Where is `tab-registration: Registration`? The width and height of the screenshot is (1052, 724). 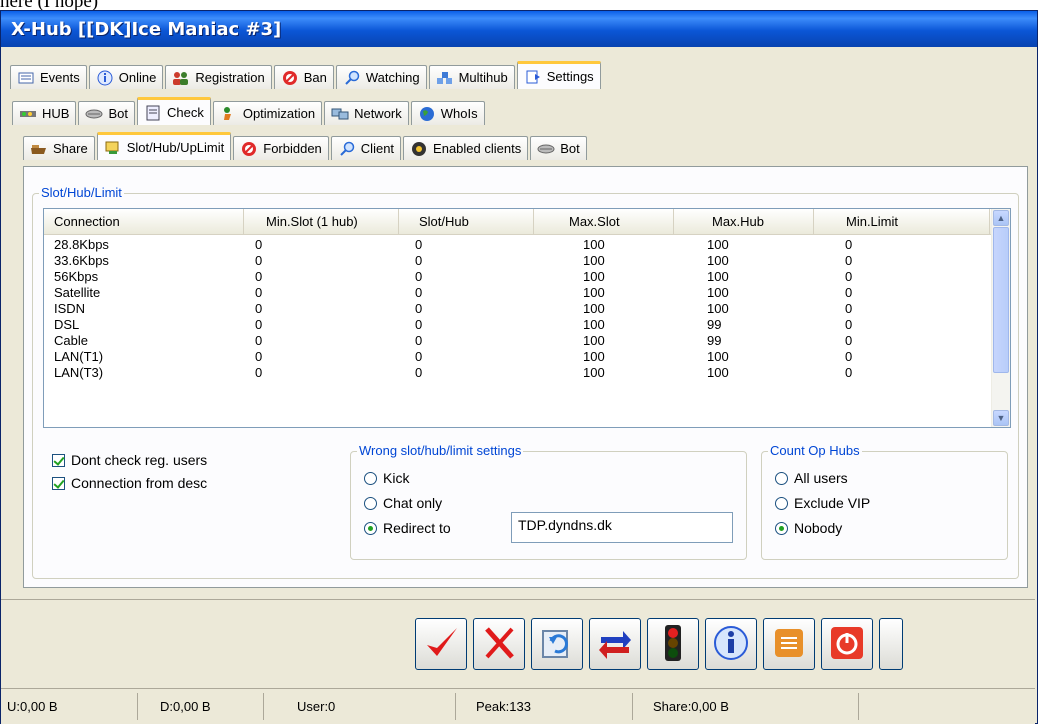 tab-registration: Registration is located at coordinates (218, 77).